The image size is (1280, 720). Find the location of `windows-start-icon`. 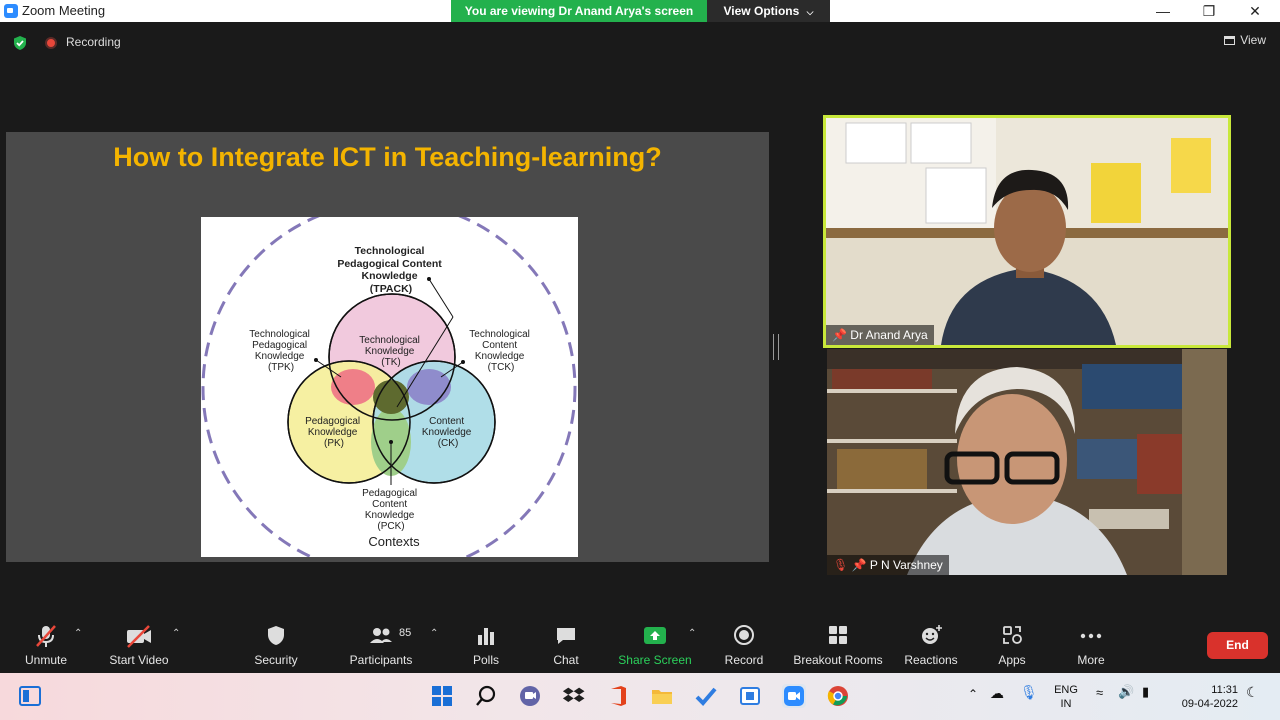

windows-start-icon is located at coordinates (442, 696).